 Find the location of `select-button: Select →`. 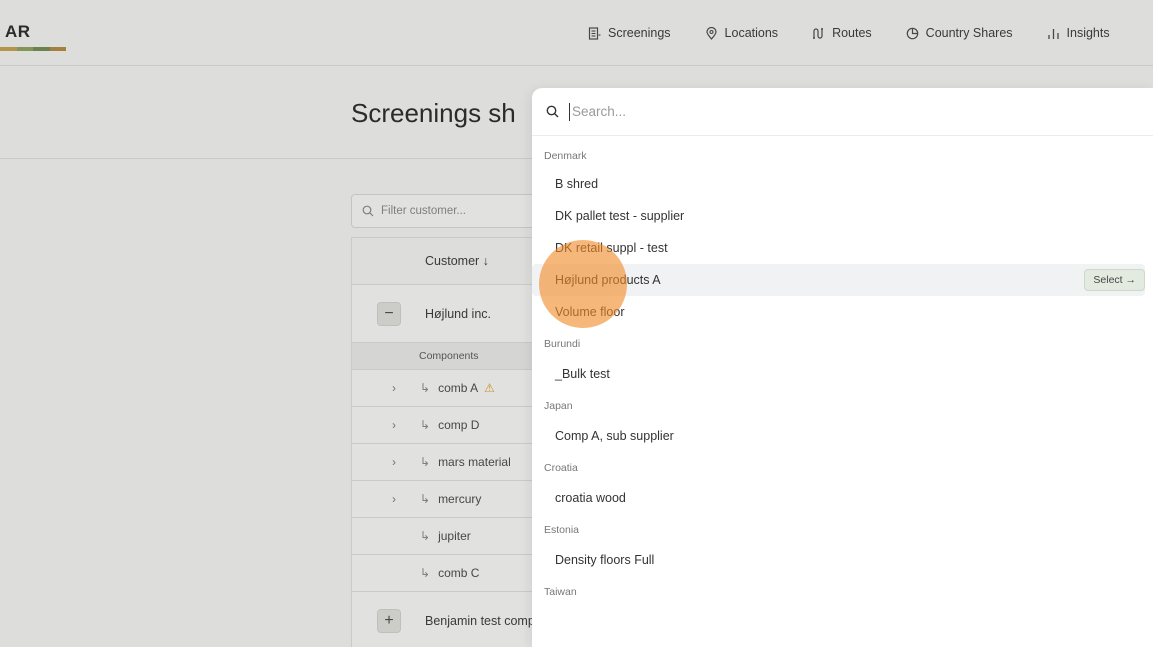

select-button: Select → is located at coordinates (1114, 280).